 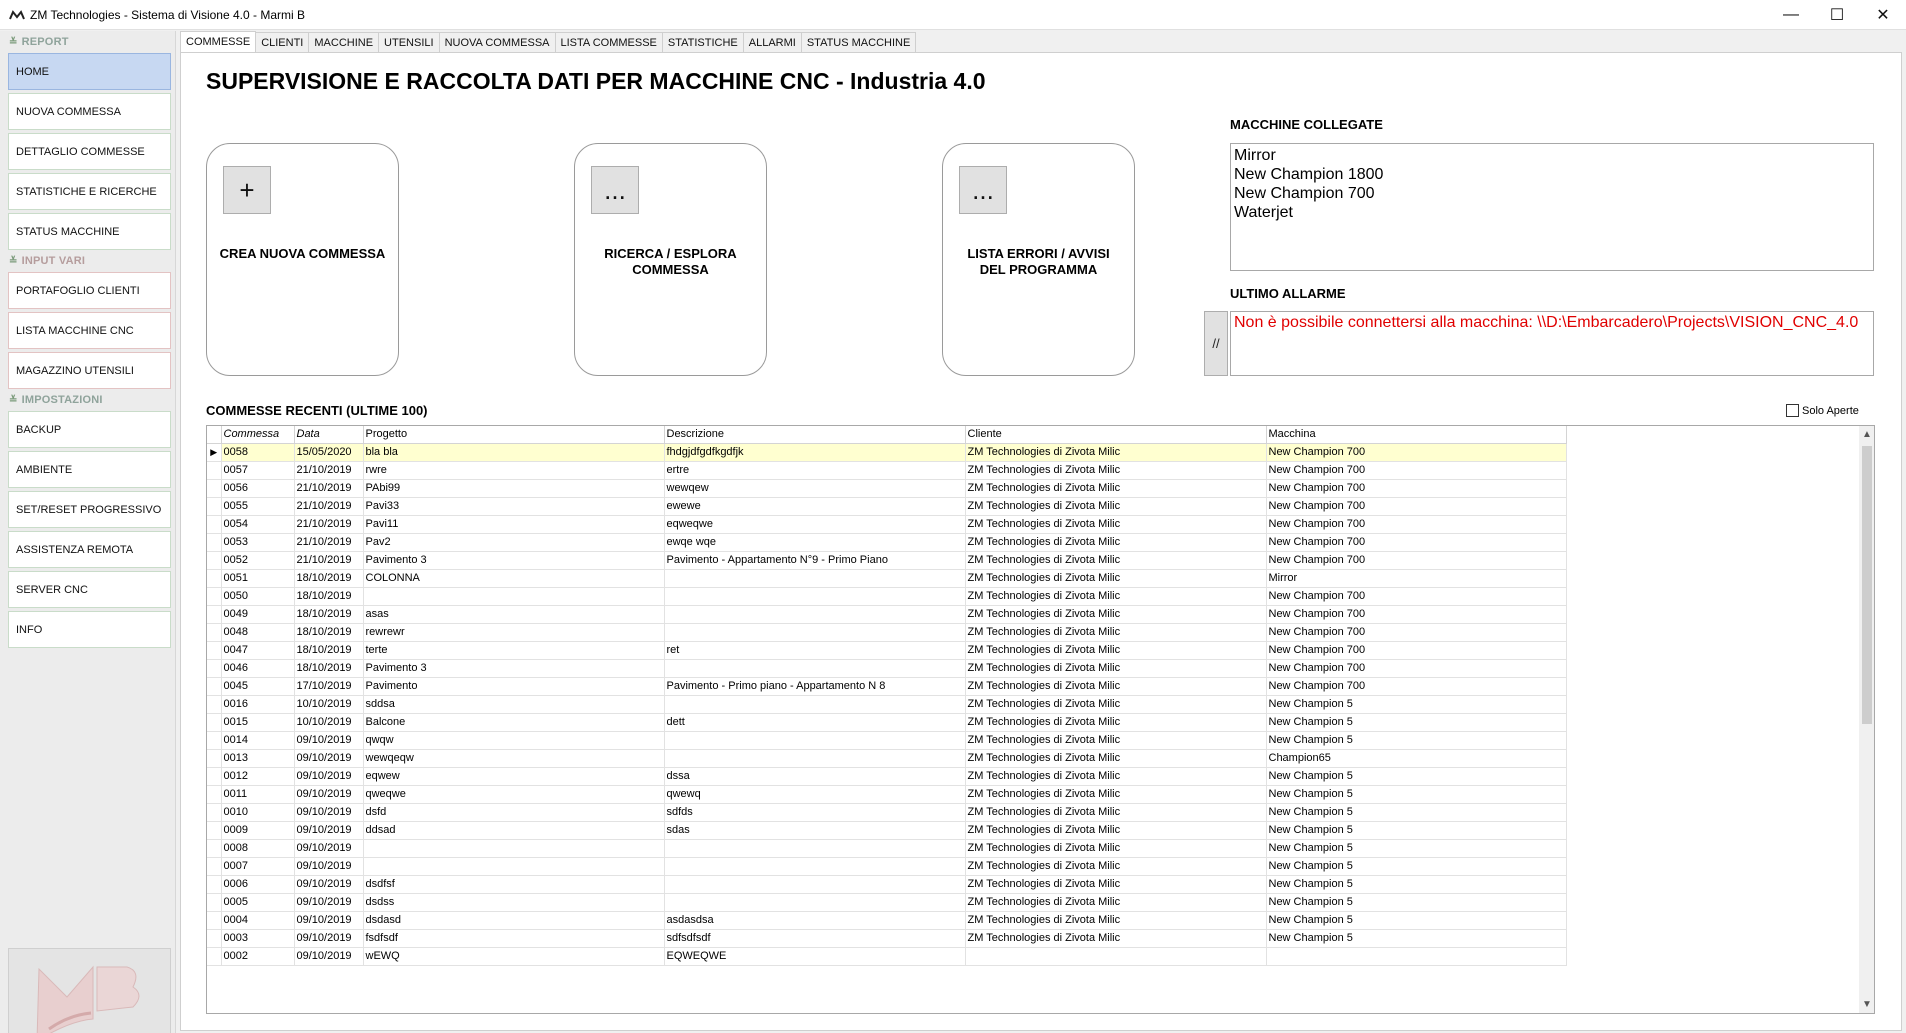 What do you see at coordinates (815, 812) in the screenshot?
I see `table-cell: sdfds` at bounding box center [815, 812].